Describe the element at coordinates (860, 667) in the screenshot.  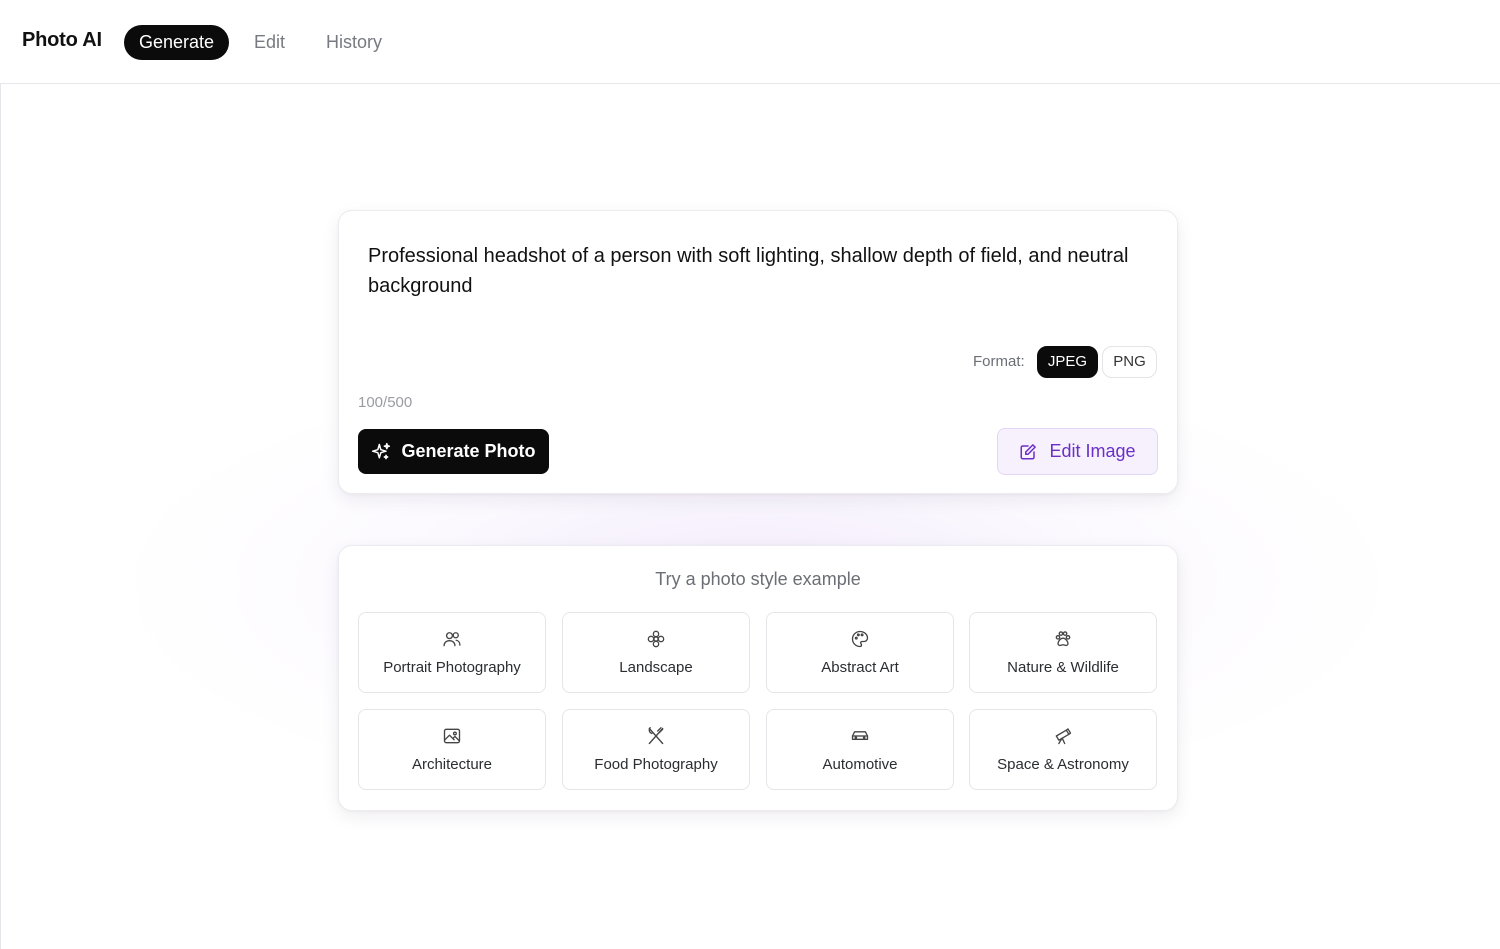
I see `example-label: Abstract Art` at that location.